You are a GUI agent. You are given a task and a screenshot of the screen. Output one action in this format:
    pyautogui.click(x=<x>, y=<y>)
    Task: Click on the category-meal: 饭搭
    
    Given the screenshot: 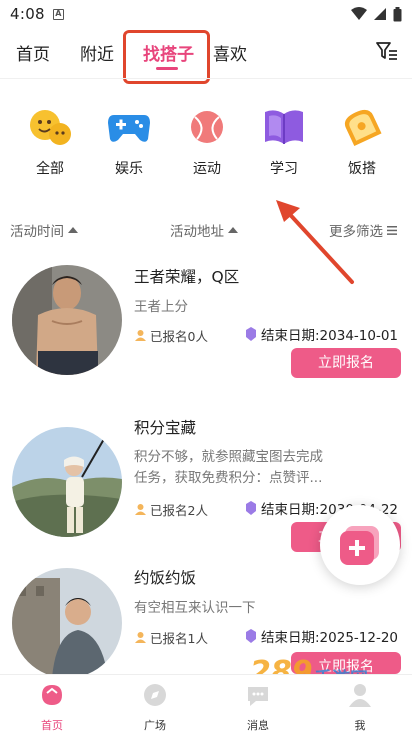 What is the action you would take?
    pyautogui.click(x=362, y=141)
    